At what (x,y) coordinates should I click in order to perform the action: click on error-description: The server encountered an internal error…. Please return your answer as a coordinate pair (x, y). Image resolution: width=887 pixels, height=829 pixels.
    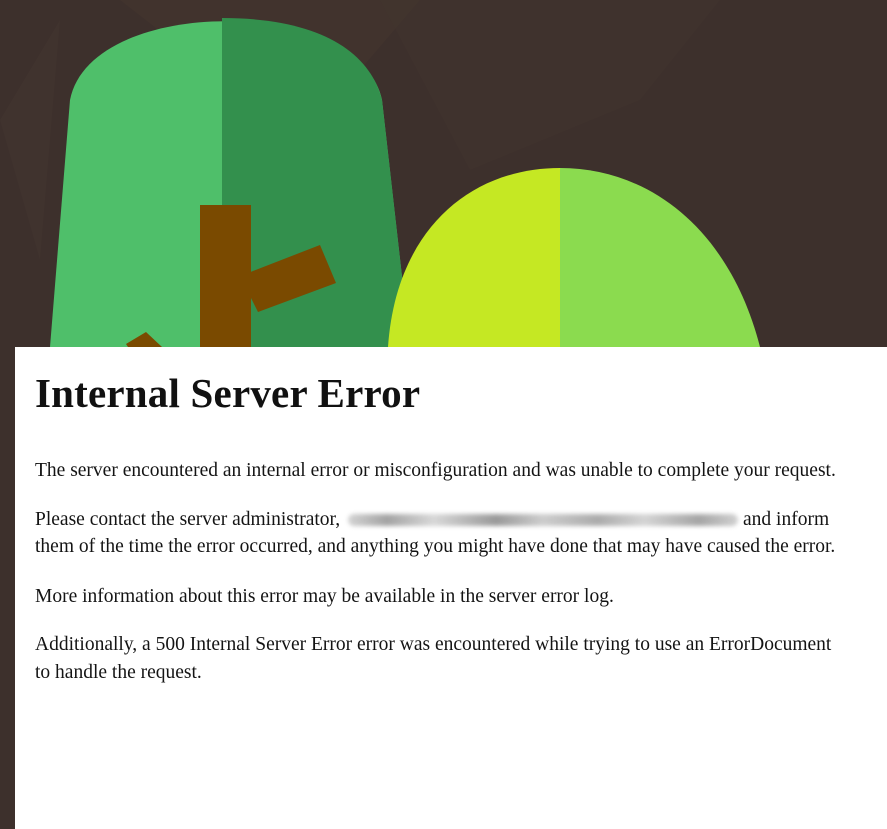
    Looking at the image, I should click on (435, 470).